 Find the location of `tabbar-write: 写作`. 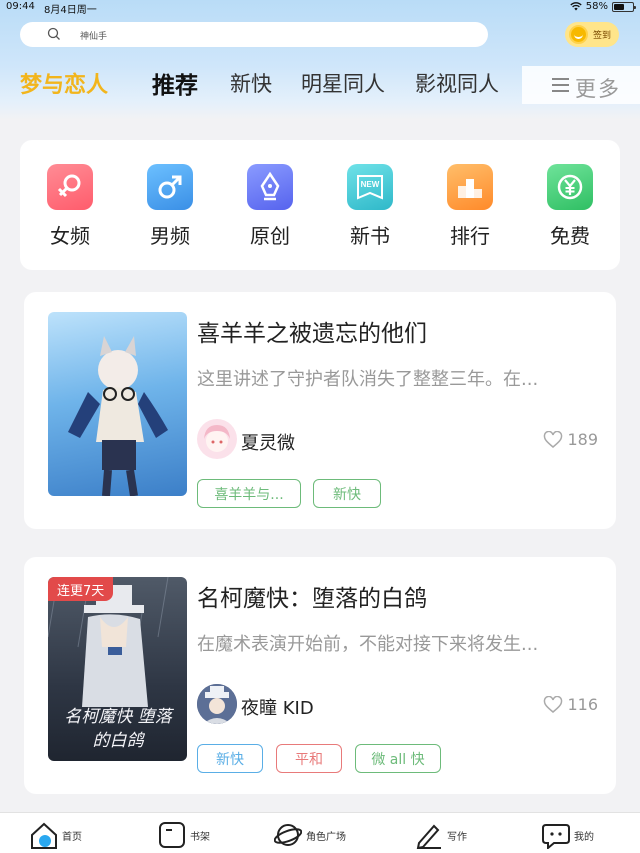

tabbar-write: 写作 is located at coordinates (441, 835).